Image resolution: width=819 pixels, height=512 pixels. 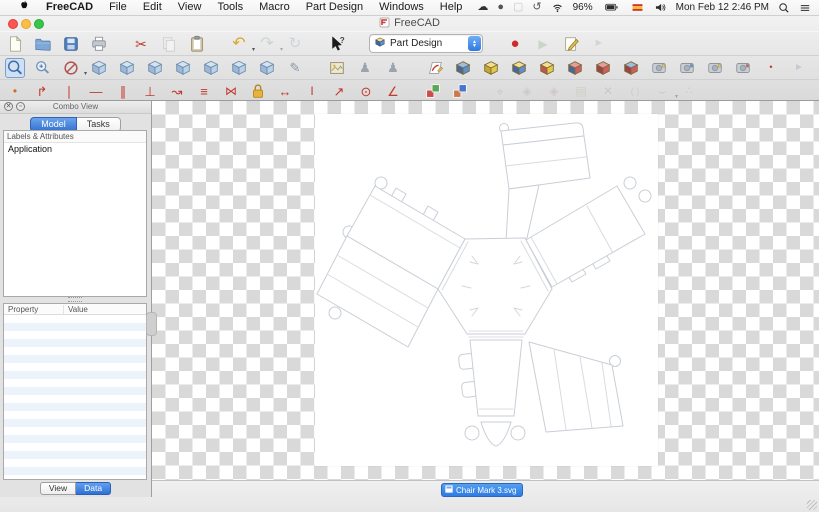 What do you see at coordinates (43, 44) in the screenshot?
I see `open-folder-icon` at bounding box center [43, 44].